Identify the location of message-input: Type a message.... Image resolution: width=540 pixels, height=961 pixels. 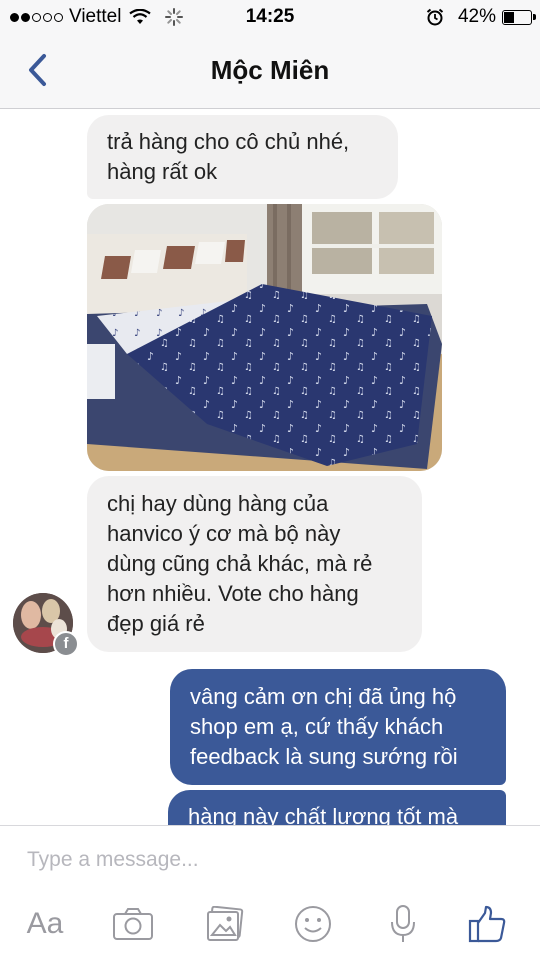
(113, 860).